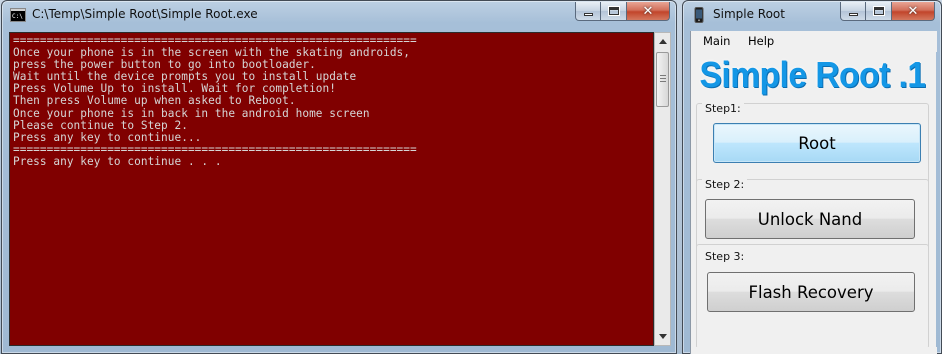  I want to click on scroll-down-button, so click(662, 336).